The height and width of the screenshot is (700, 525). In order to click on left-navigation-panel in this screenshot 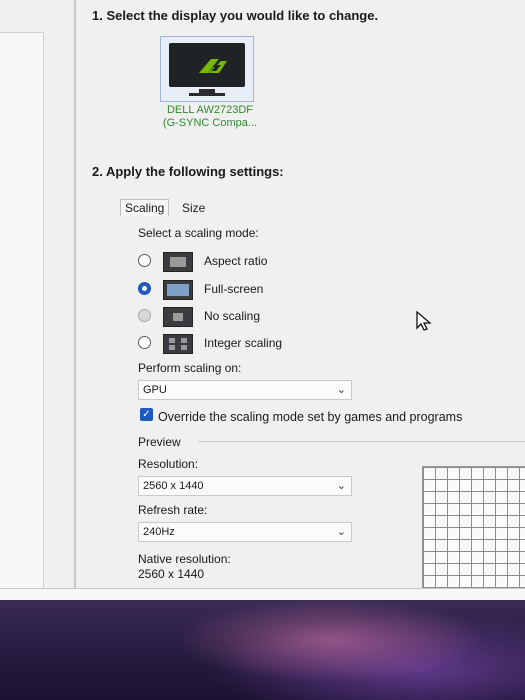, I will do `click(22, 310)`.